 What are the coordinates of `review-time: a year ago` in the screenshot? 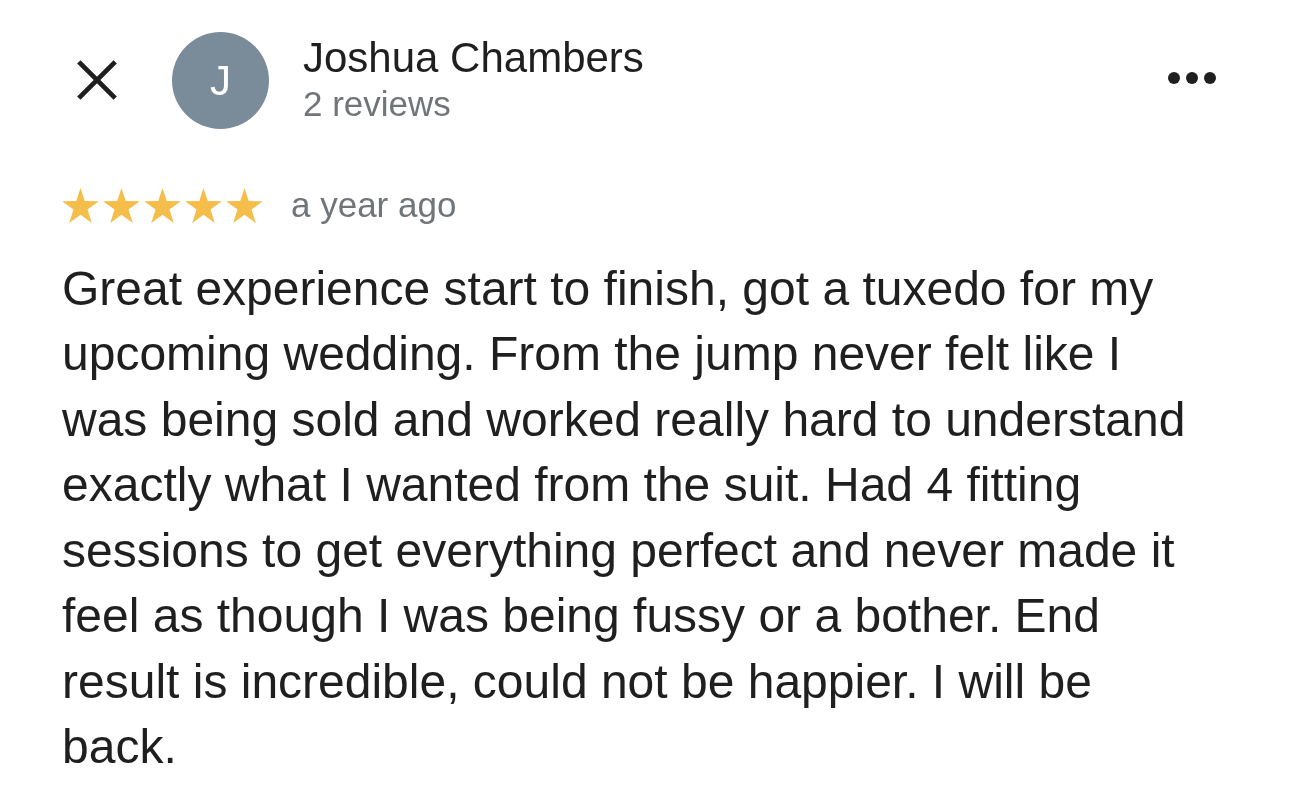 It's located at (374, 205).